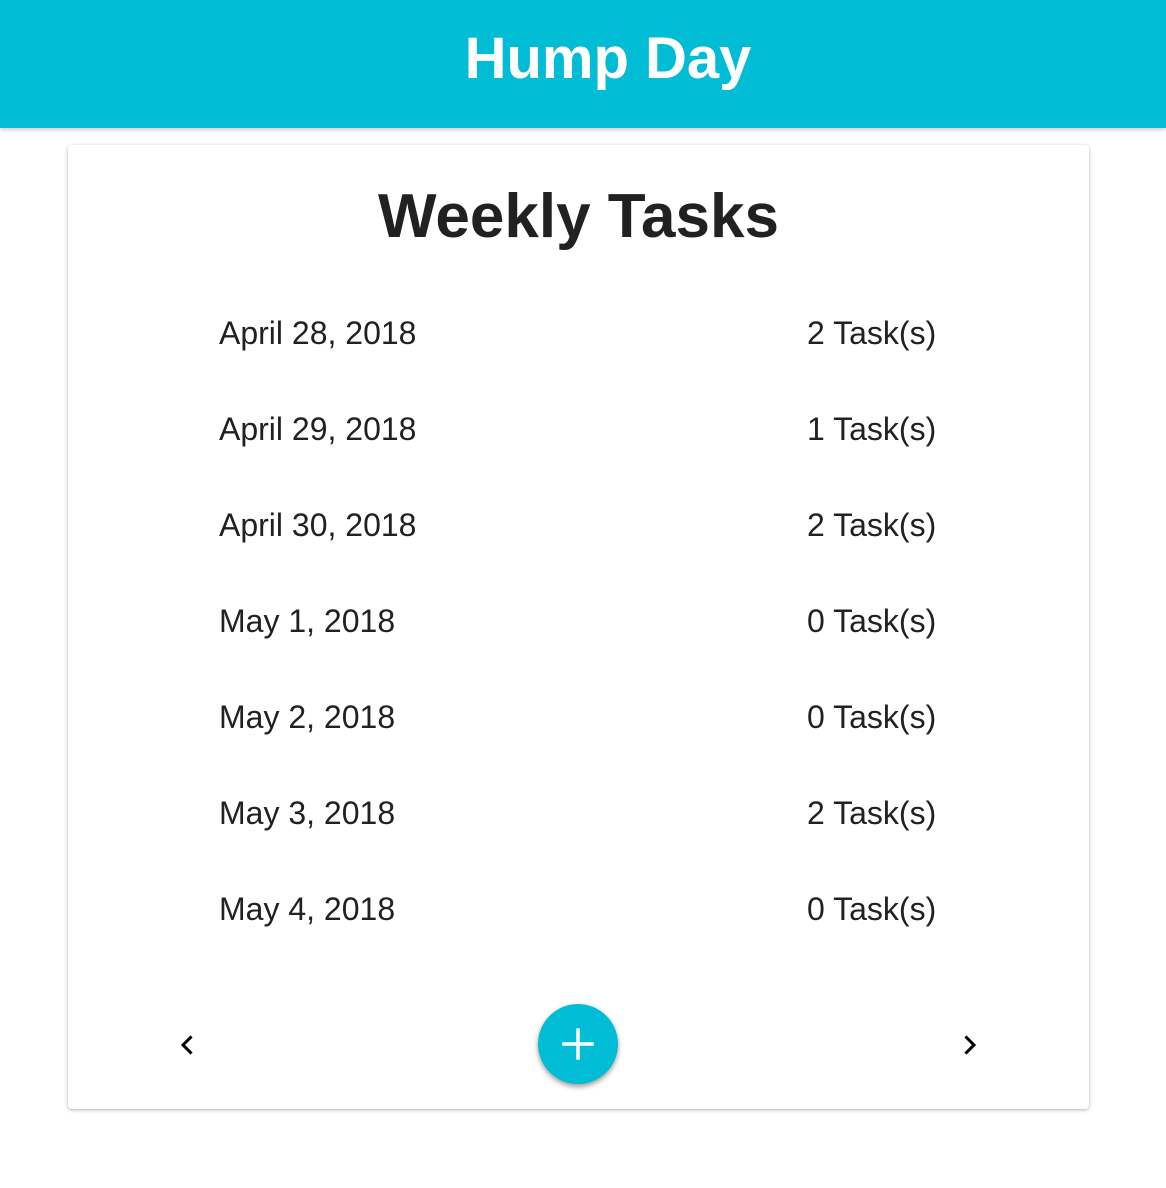 This screenshot has width=1166, height=1188. Describe the element at coordinates (578, 333) in the screenshot. I see `day-row: April 28, 2018 2 Task(s)` at that location.